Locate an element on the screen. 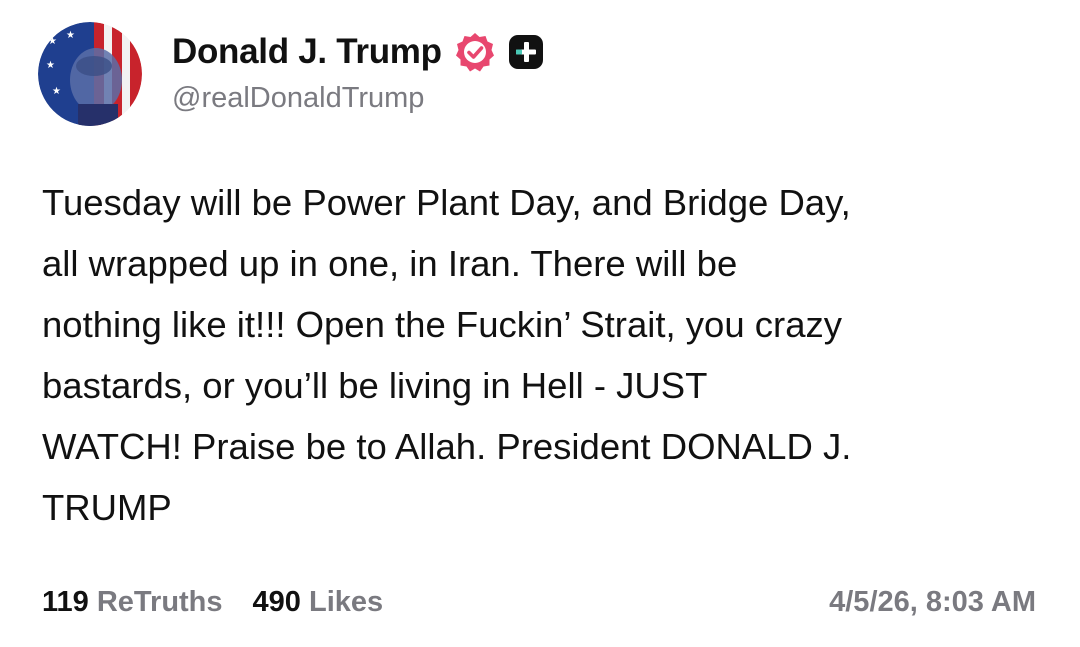 Image resolution: width=1080 pixels, height=647 pixels. truth-plus-icon is located at coordinates (526, 52).